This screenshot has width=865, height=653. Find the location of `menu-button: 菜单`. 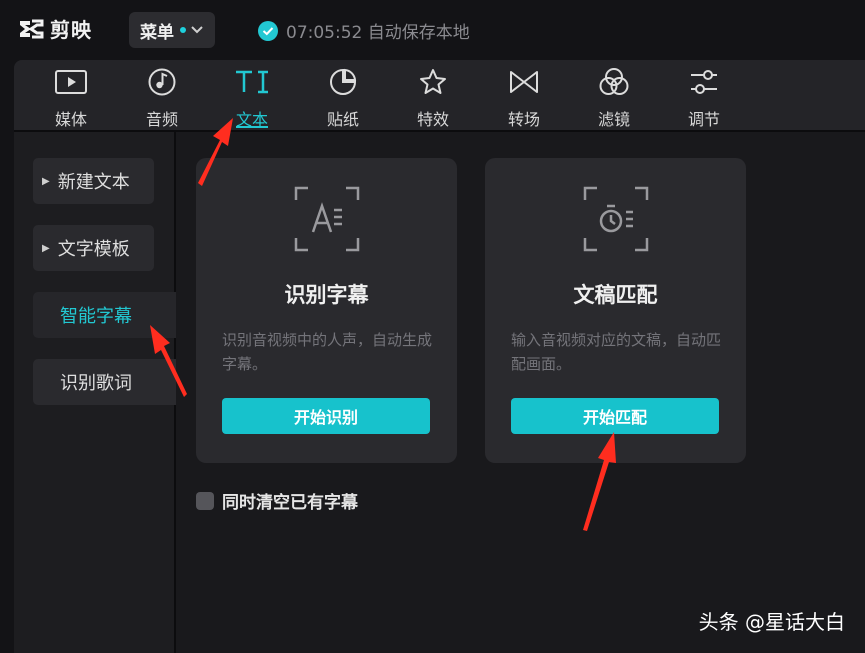

menu-button: 菜单 is located at coordinates (172, 30).